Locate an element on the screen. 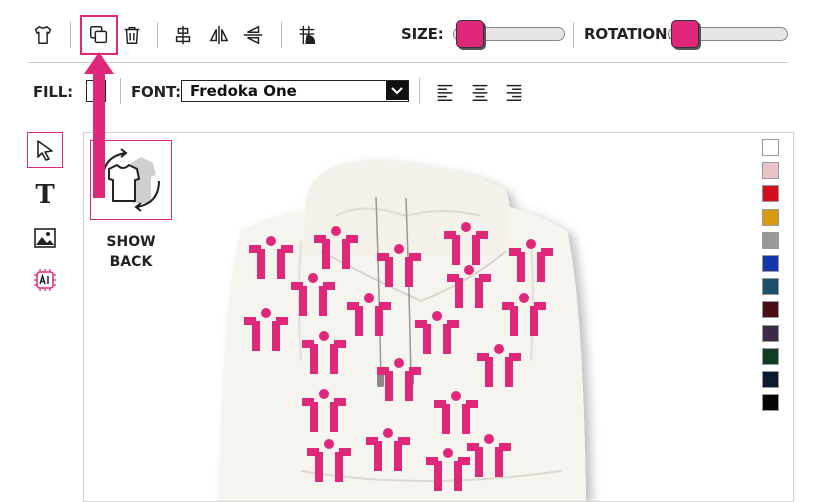  font-select: Fredoka One is located at coordinates (295, 91).